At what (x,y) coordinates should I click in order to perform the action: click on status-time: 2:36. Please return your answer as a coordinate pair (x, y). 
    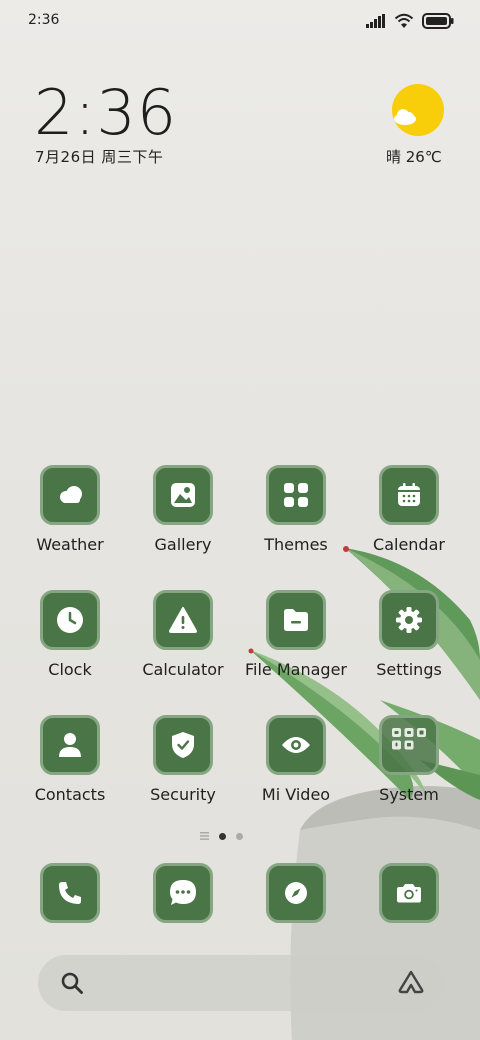
    Looking at the image, I should click on (44, 20).